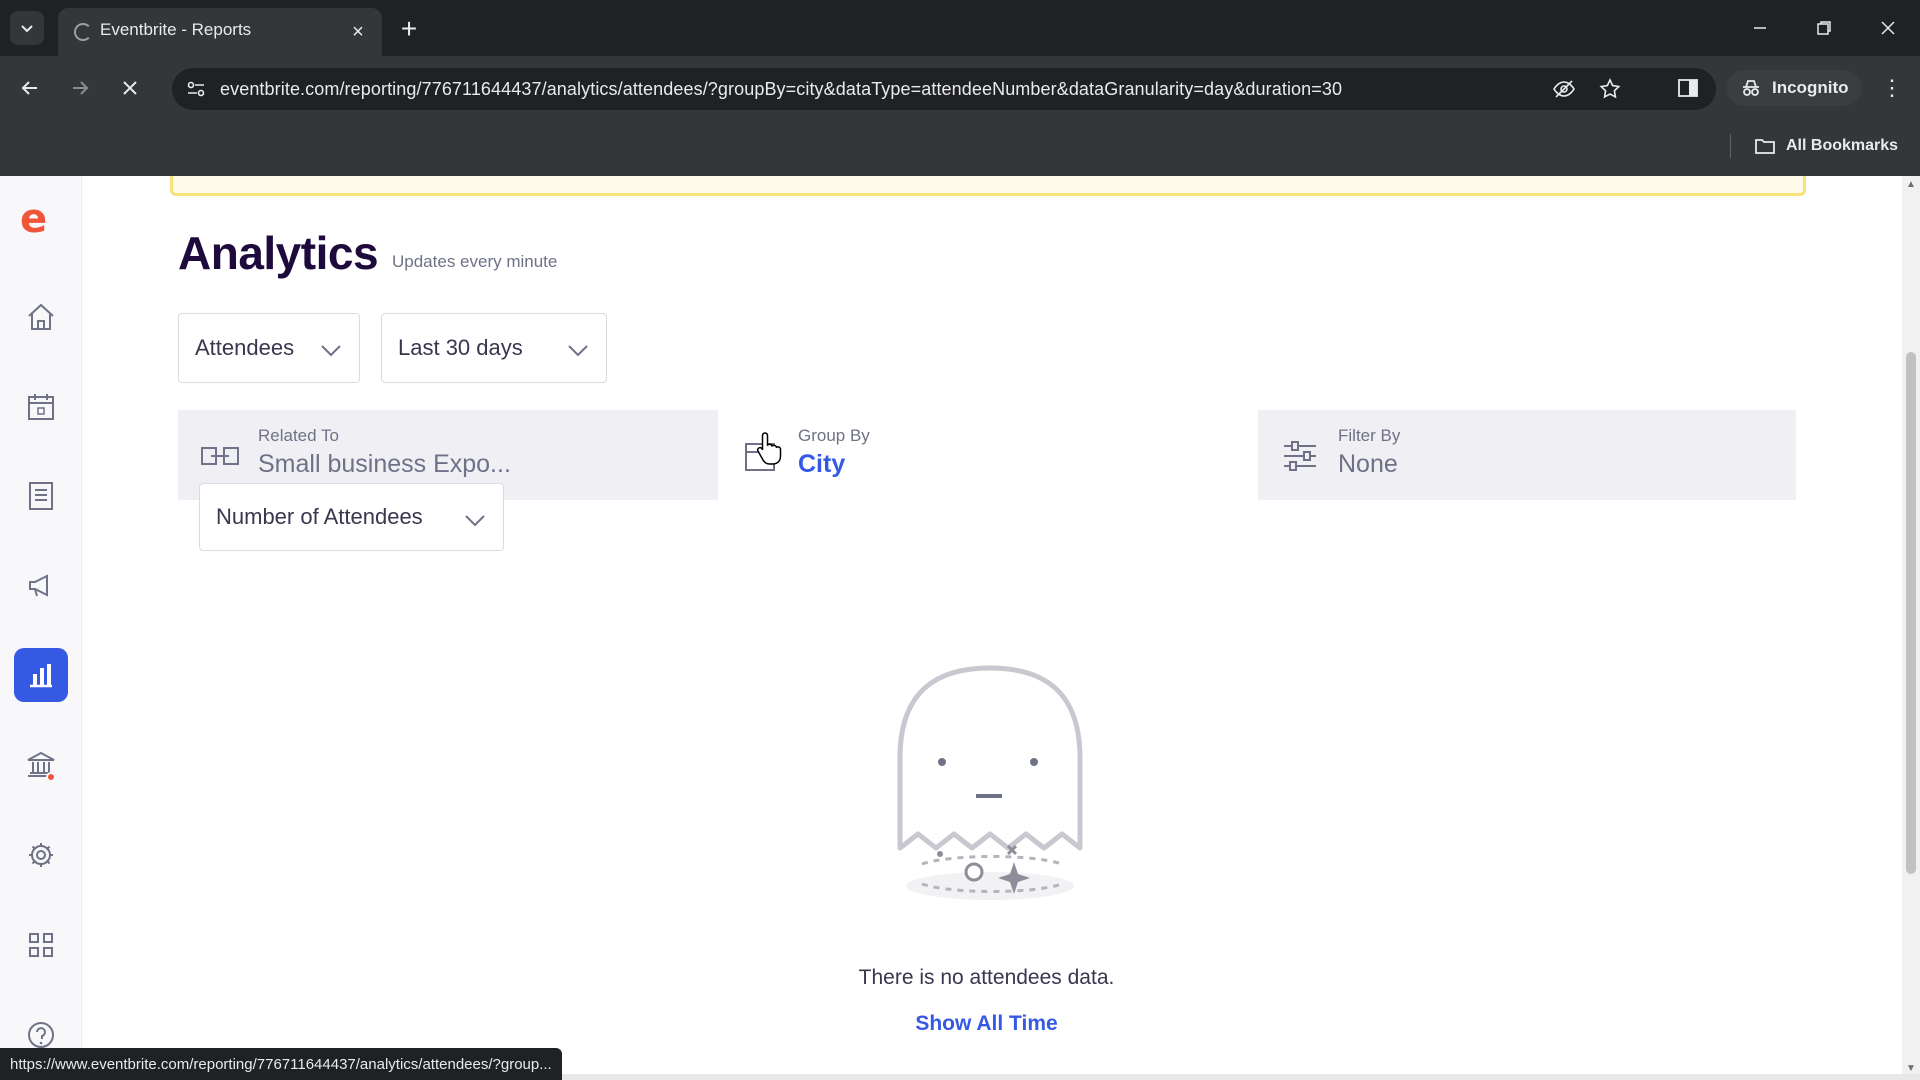  I want to click on filter-sliders-icon, so click(1300, 456).